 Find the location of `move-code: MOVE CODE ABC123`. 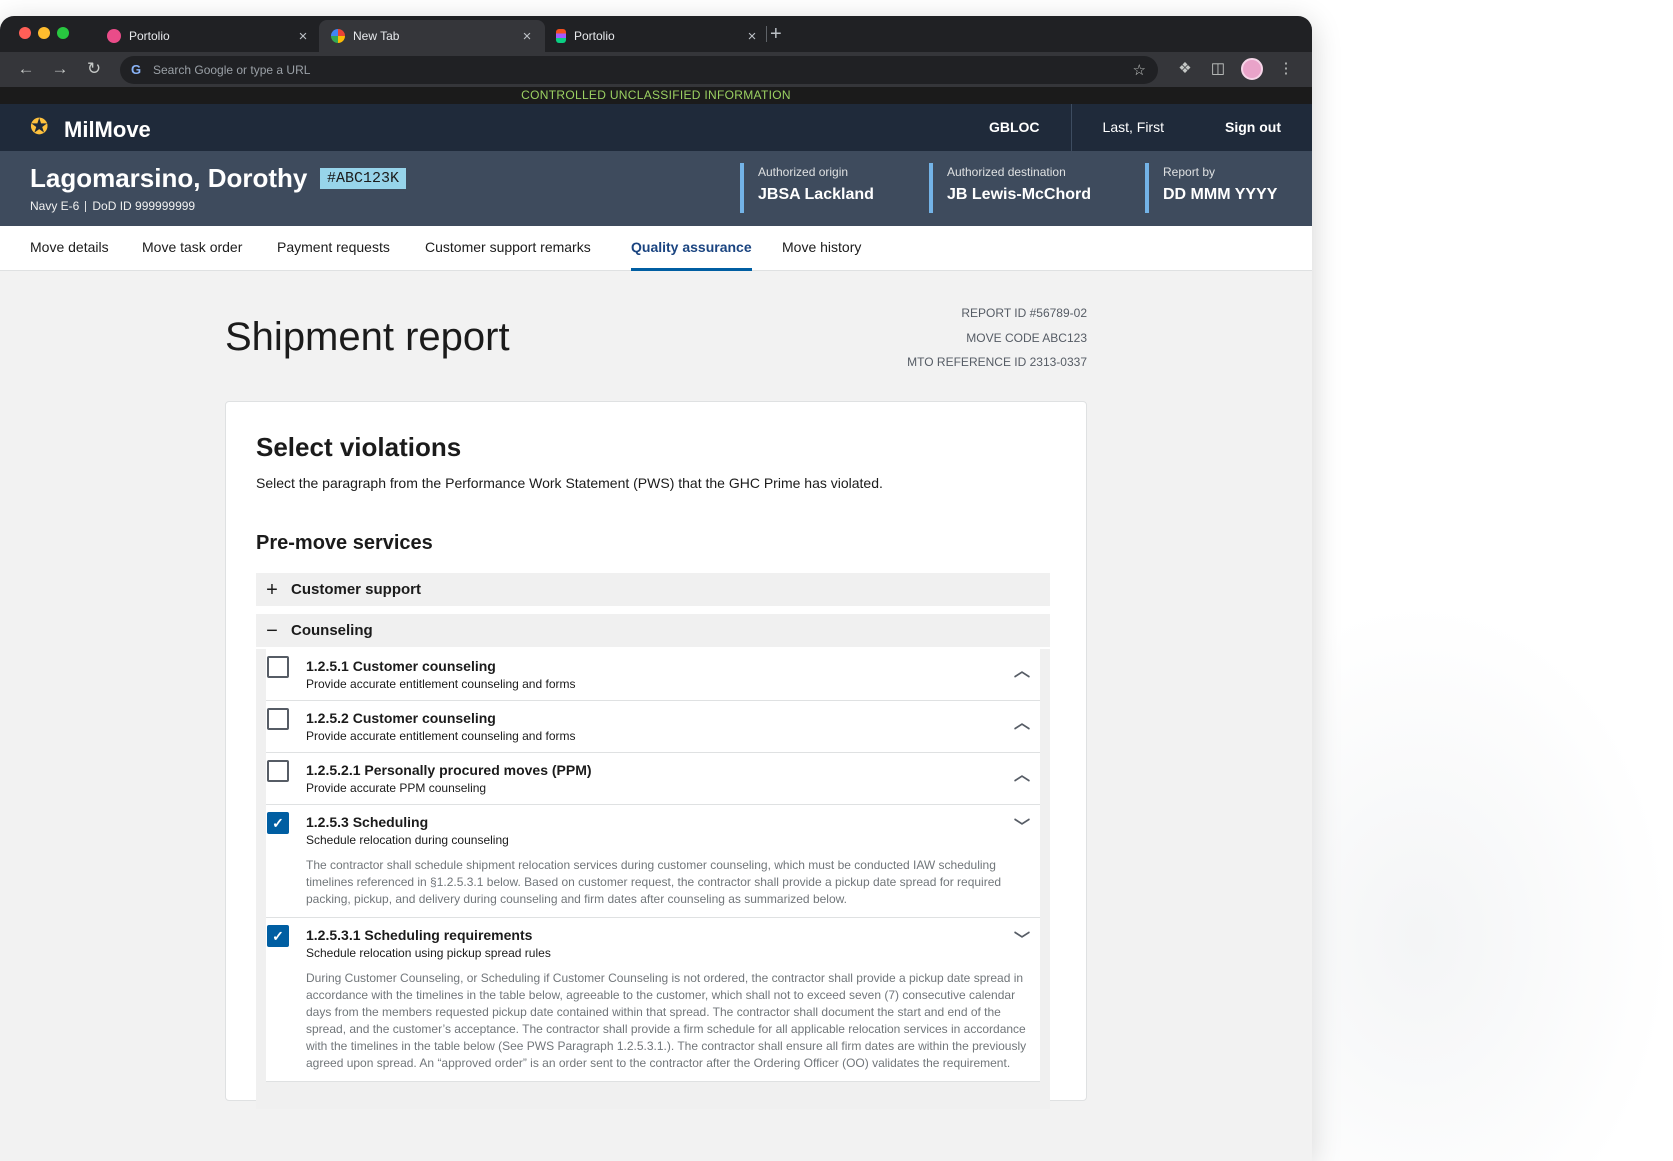

move-code: MOVE CODE ABC123 is located at coordinates (1026, 337).